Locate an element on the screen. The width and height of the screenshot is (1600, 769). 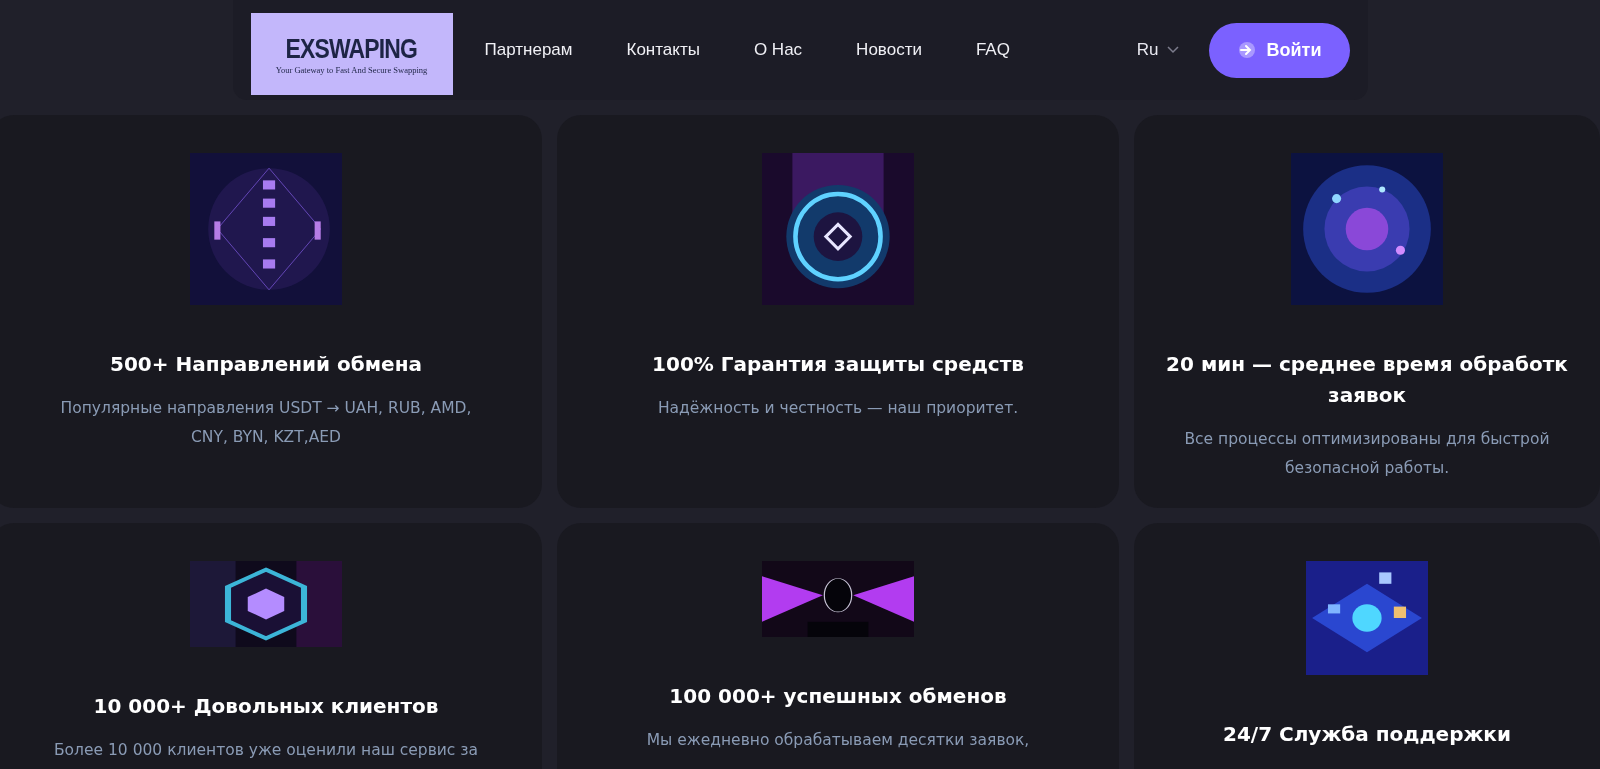
nav-link: Партнерам is located at coordinates (528, 50).